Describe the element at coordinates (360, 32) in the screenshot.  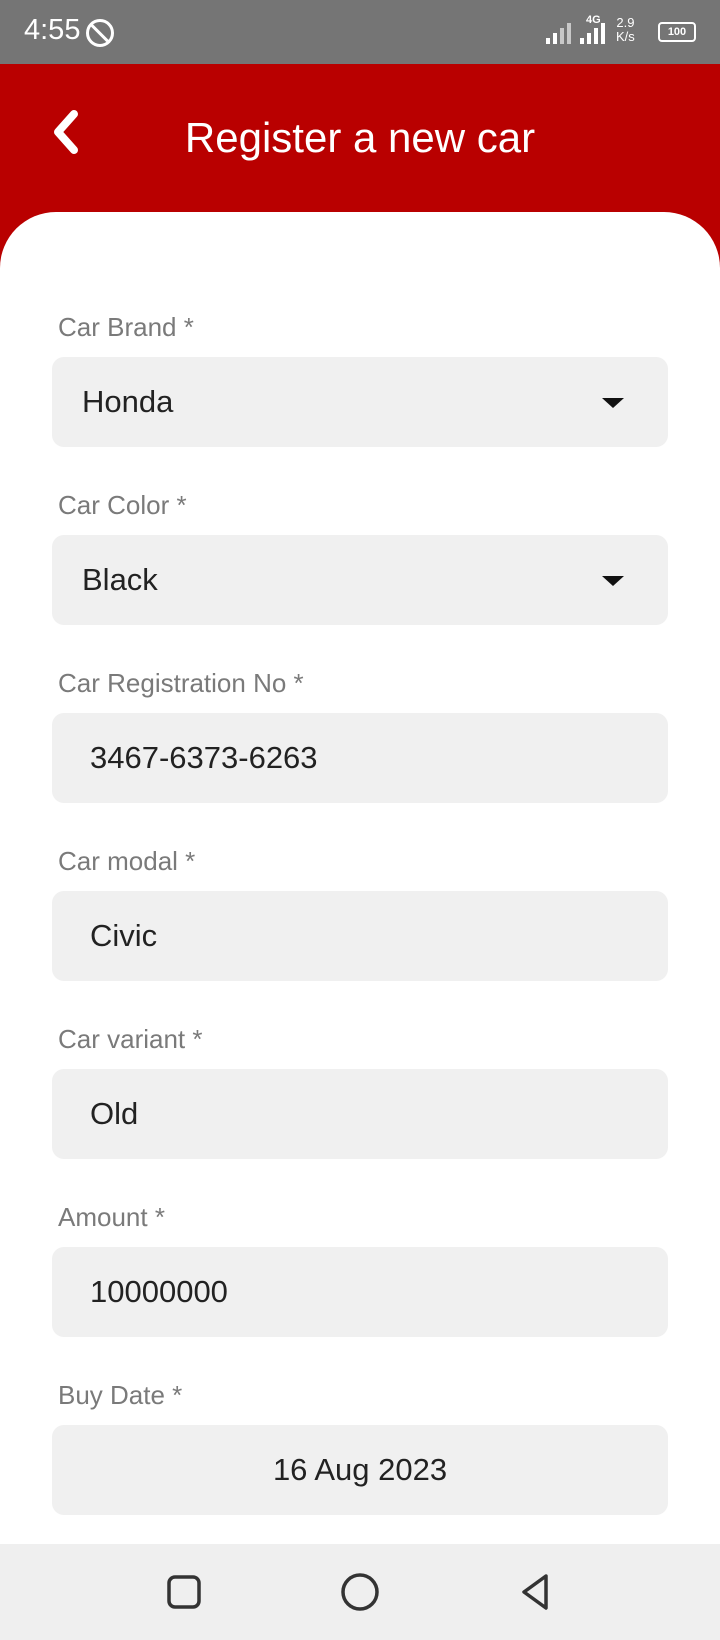
I see `status-bar: 4:55 4G 2.9 K/s 100` at that location.